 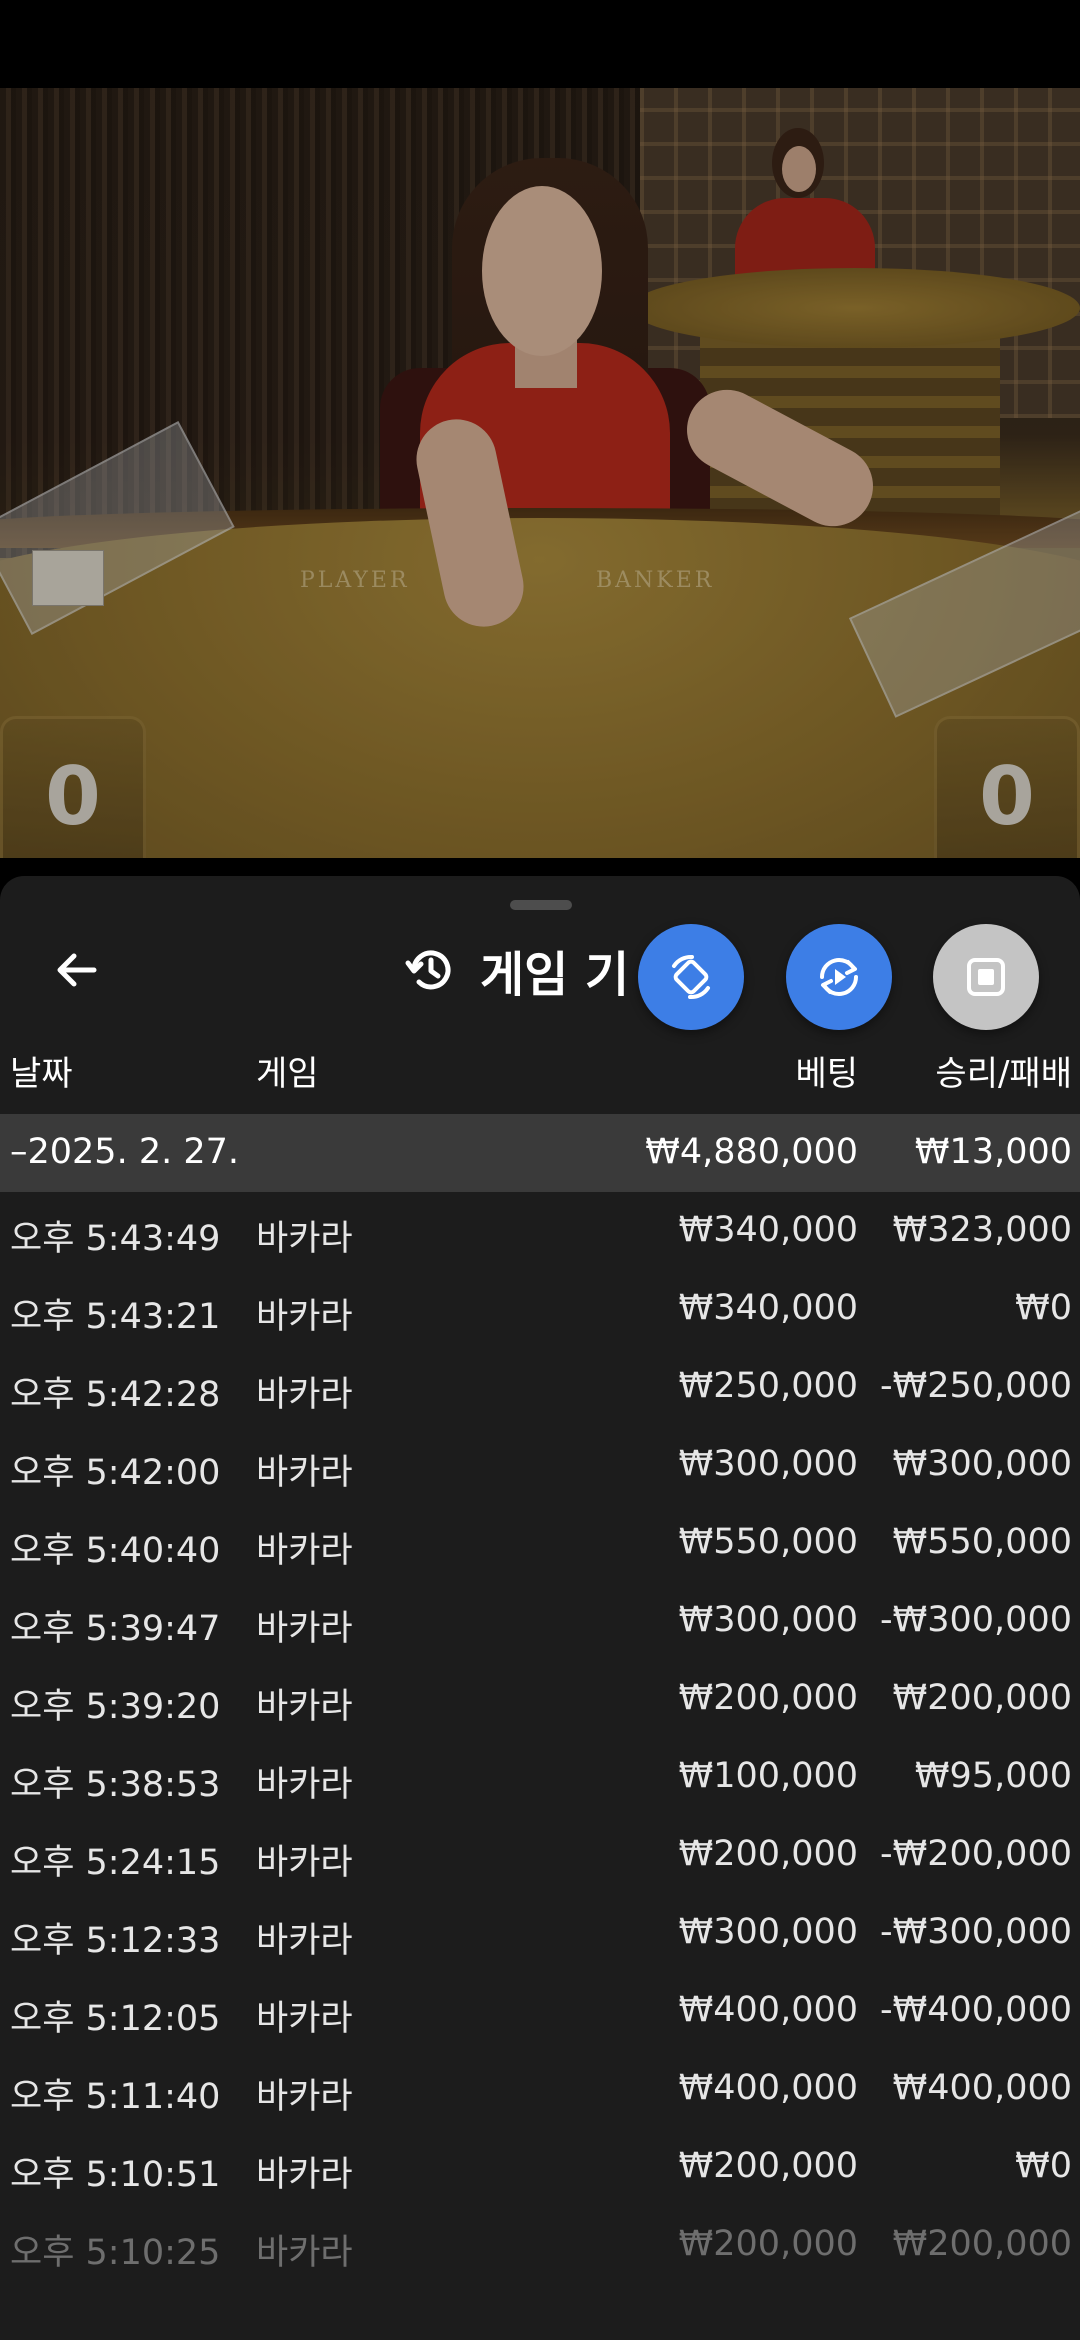 What do you see at coordinates (768, 1776) in the screenshot?
I see `row-bet: ₩100,000` at bounding box center [768, 1776].